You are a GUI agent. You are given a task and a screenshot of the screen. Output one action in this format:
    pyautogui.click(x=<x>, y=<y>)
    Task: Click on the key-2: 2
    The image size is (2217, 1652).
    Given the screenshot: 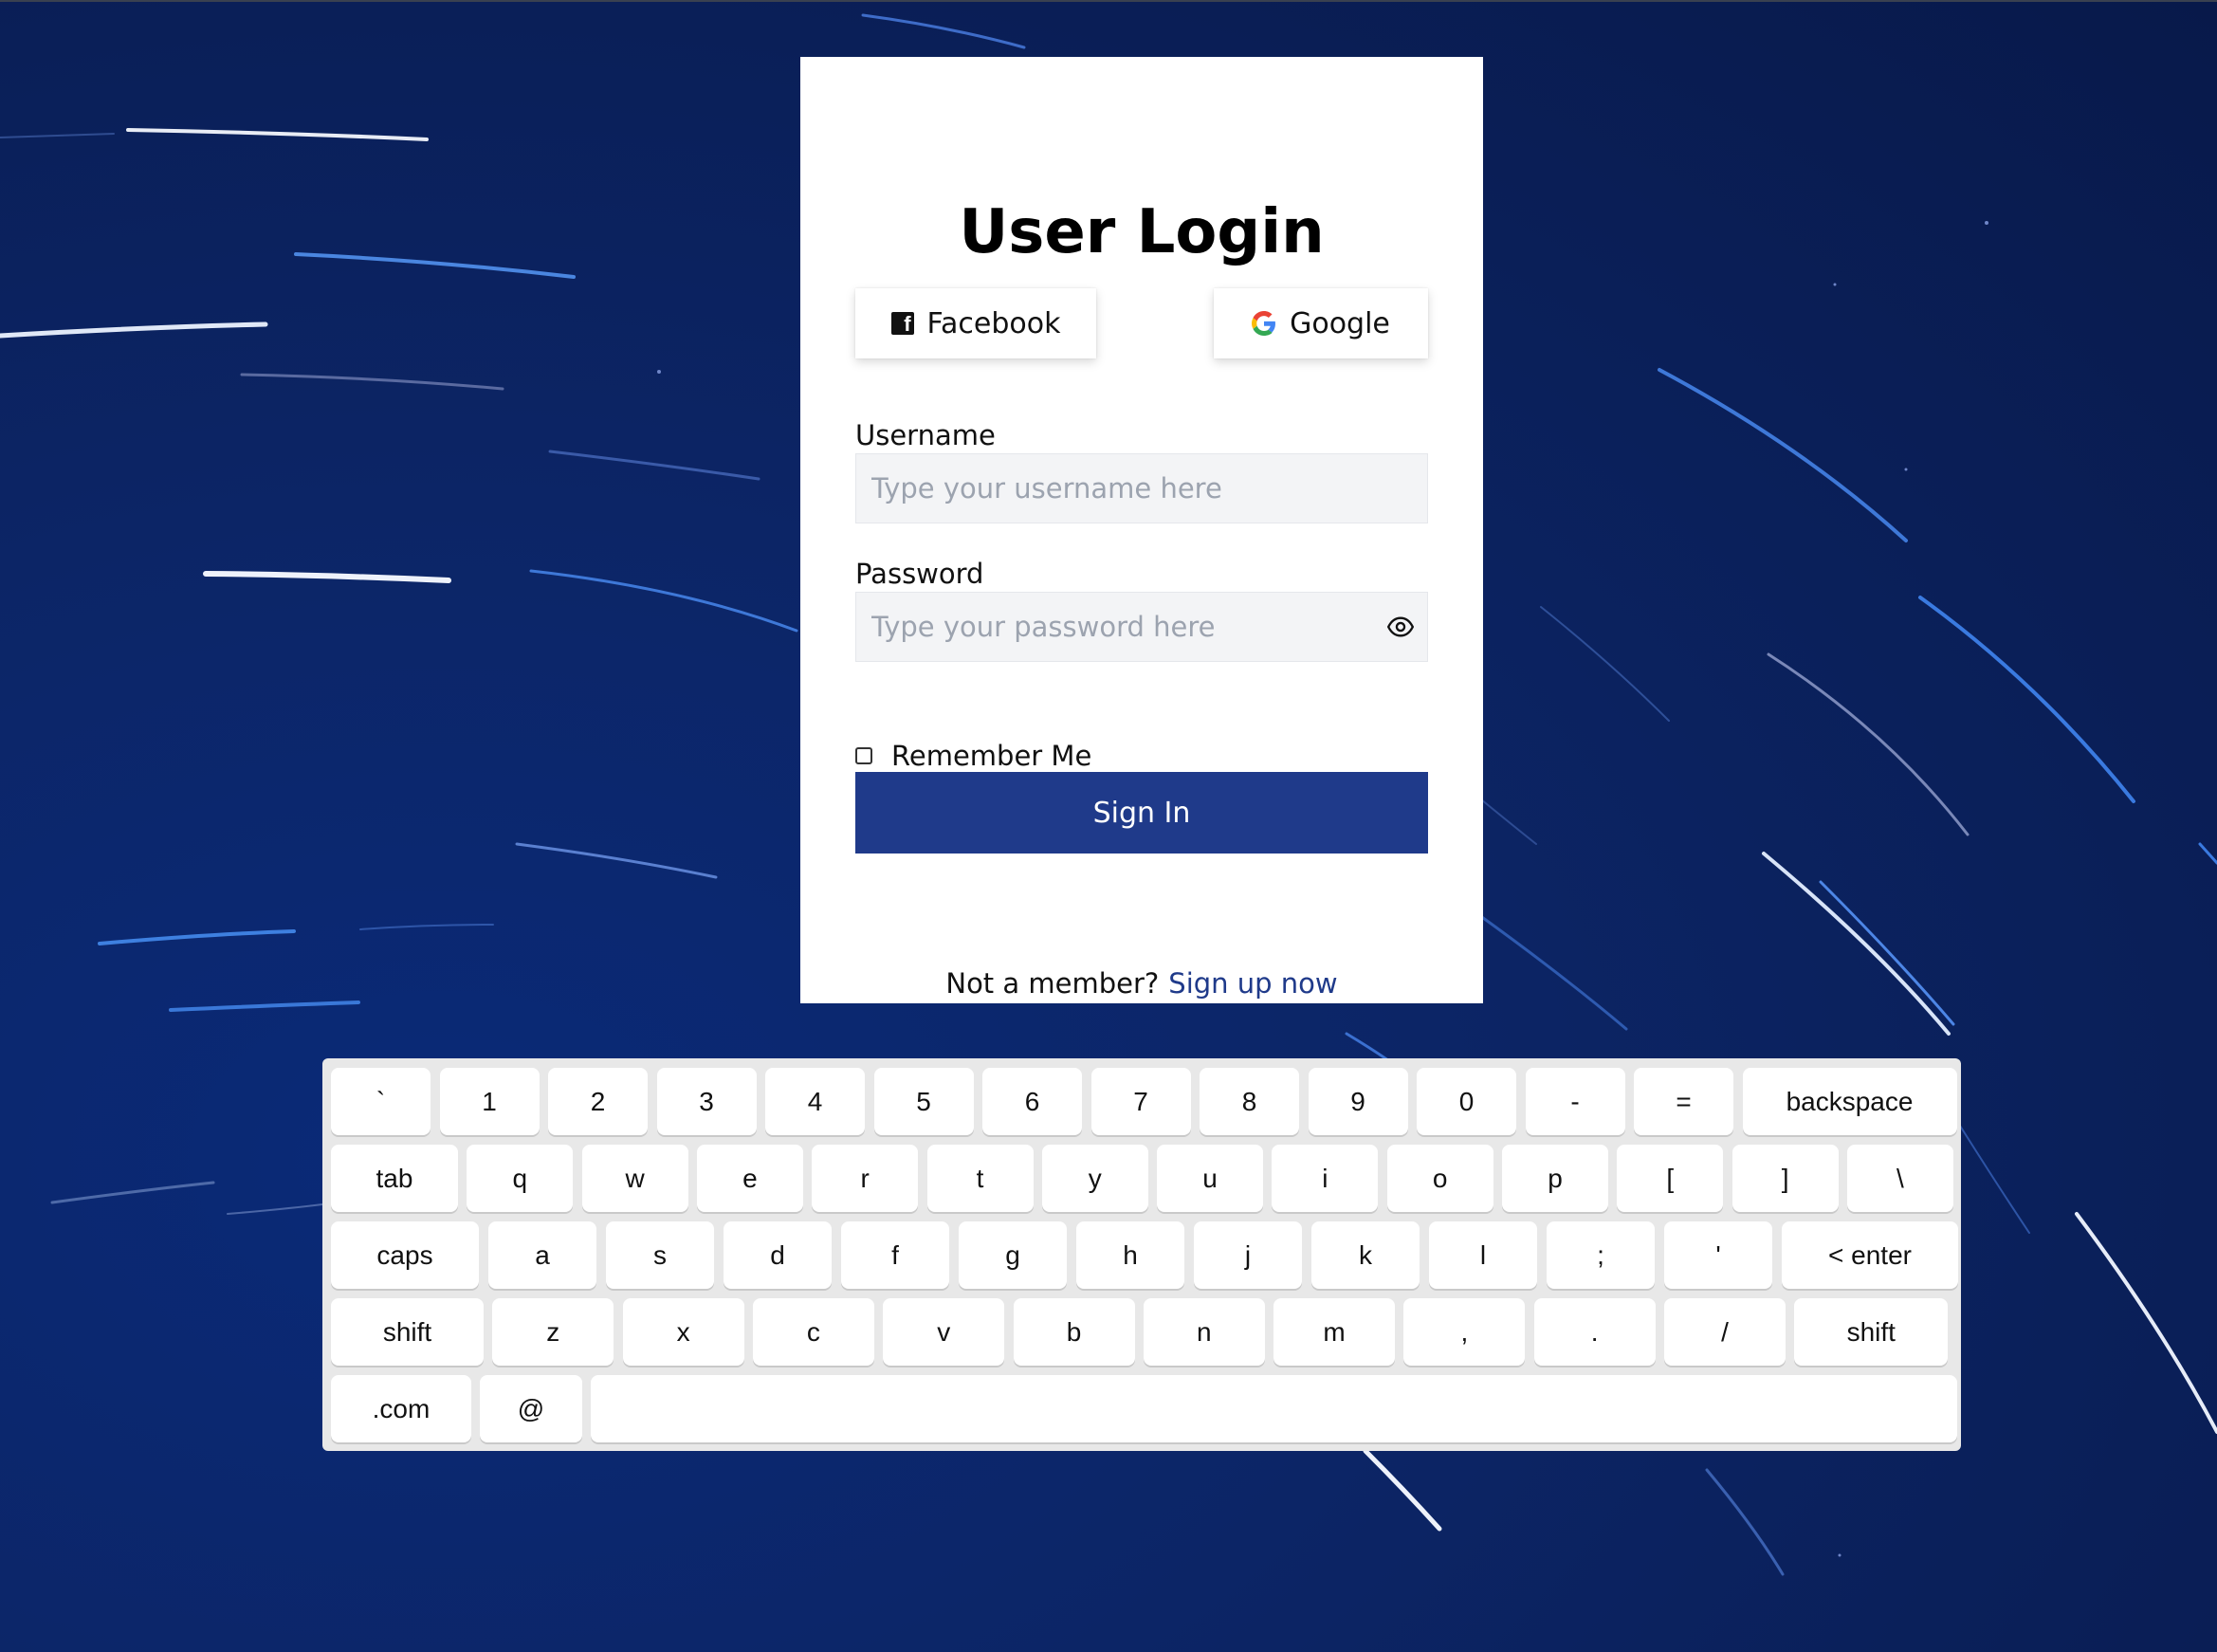 What is the action you would take?
    pyautogui.click(x=598, y=1101)
    